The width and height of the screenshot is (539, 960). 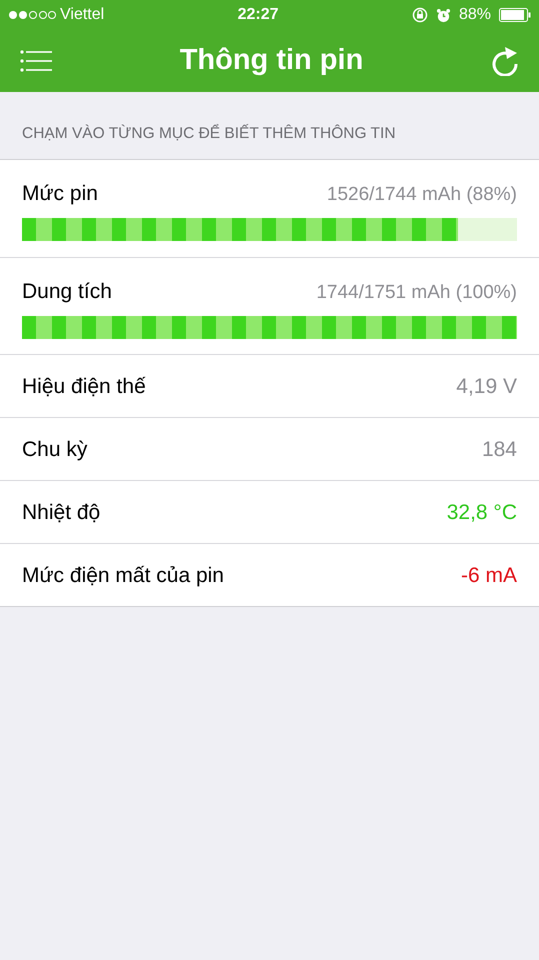 What do you see at coordinates (486, 387) in the screenshot?
I see `row-value: 4,19 V` at bounding box center [486, 387].